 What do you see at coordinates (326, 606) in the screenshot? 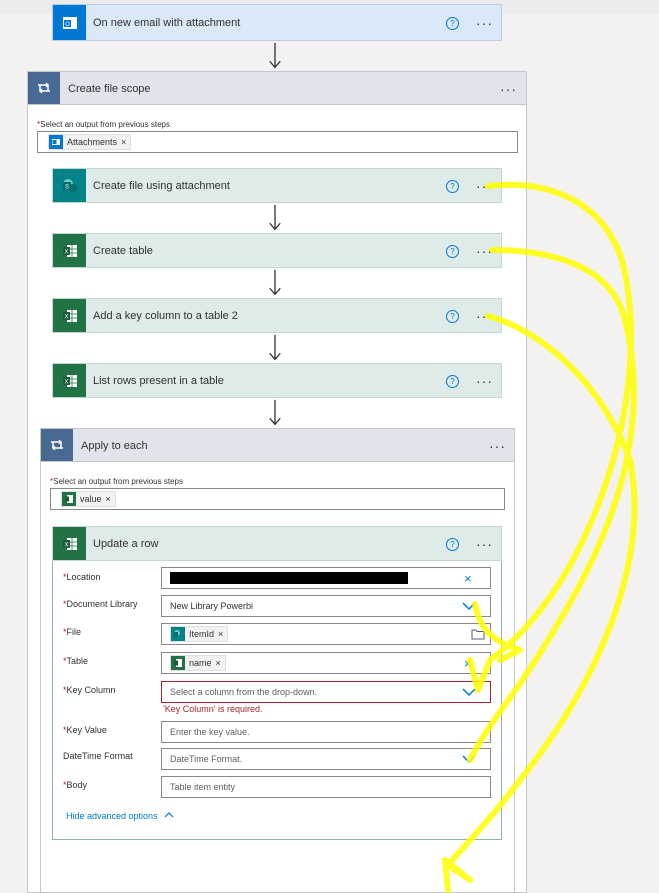
I see `doclib-select: New Library Powerbi` at bounding box center [326, 606].